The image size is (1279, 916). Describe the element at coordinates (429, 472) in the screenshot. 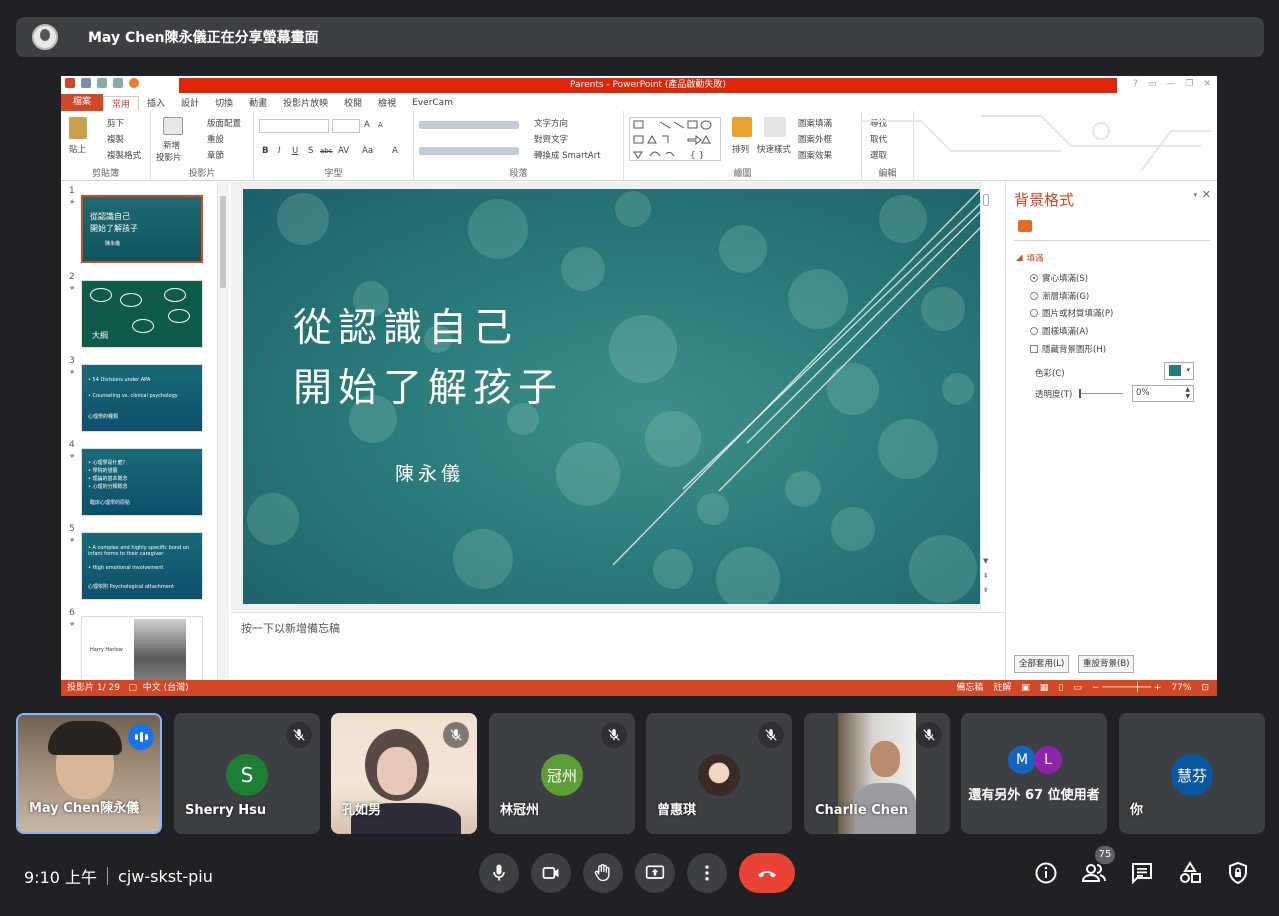

I see `slide-author: 陳永儀` at that location.